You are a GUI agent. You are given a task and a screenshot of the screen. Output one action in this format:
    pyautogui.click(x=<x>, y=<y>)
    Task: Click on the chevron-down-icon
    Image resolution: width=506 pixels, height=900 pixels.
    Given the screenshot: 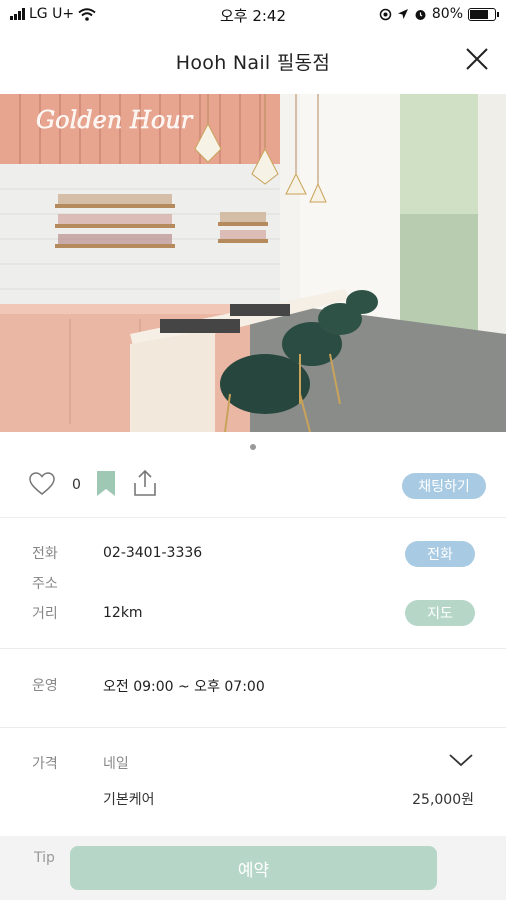 What is the action you would take?
    pyautogui.click(x=461, y=760)
    